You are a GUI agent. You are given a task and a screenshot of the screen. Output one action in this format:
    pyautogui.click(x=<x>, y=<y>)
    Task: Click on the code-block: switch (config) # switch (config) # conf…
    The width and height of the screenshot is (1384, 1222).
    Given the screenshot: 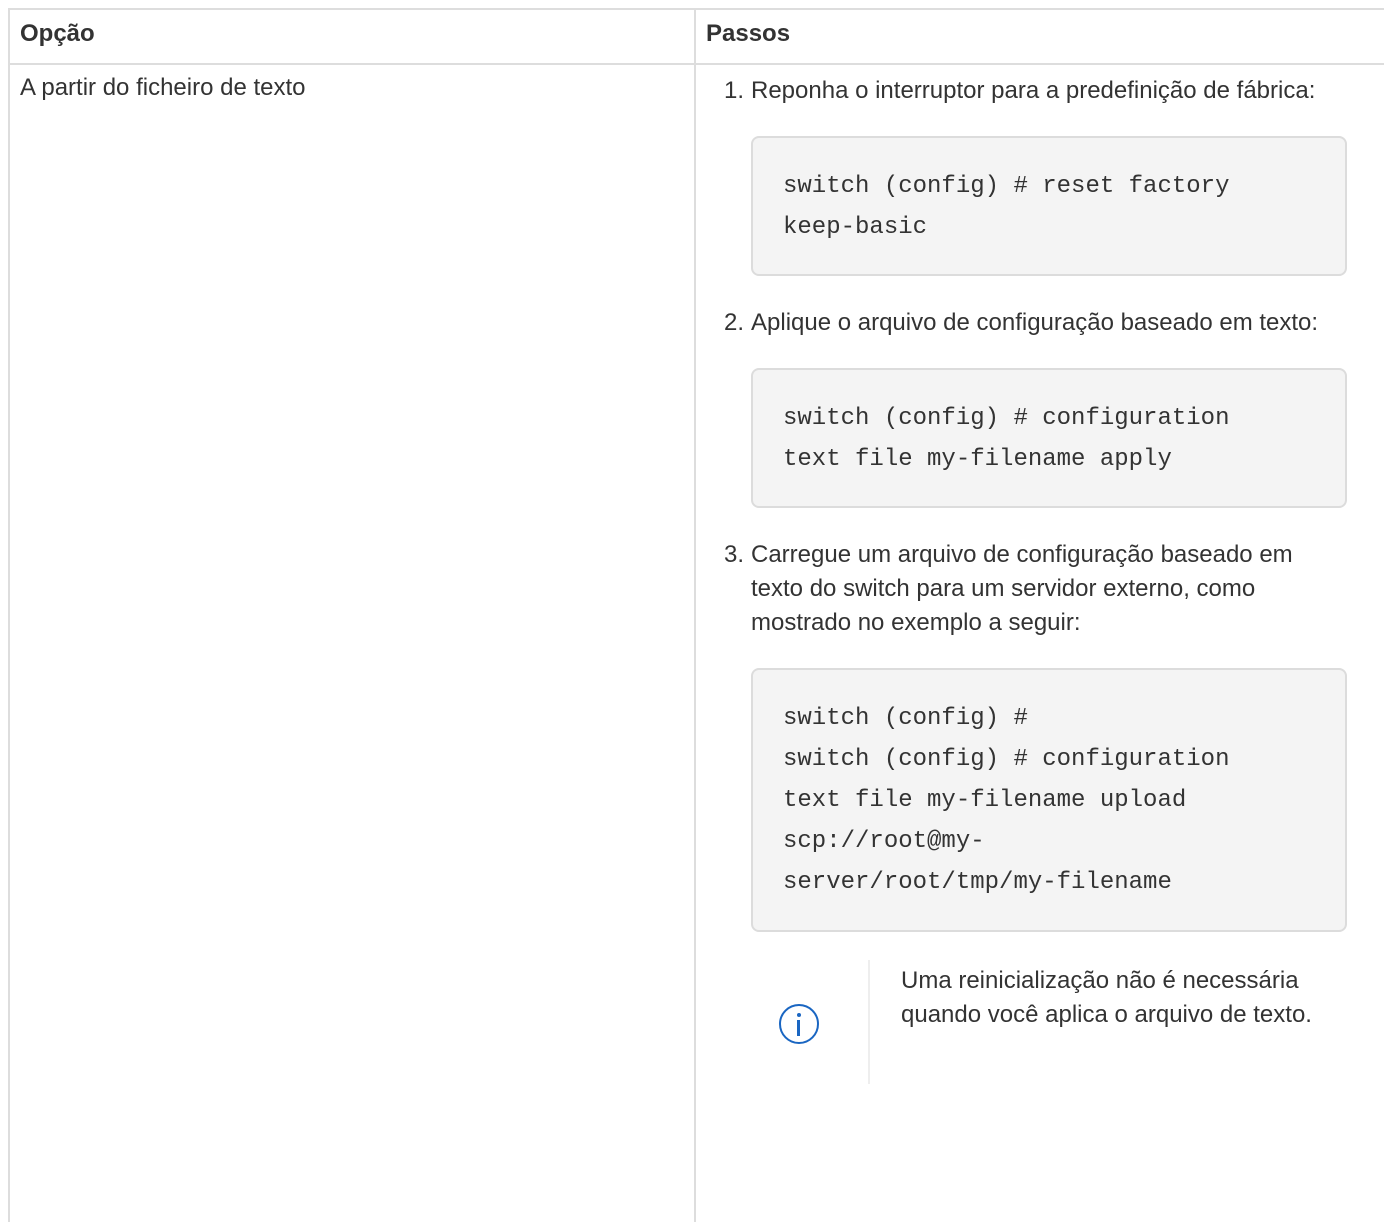 What is the action you would take?
    pyautogui.click(x=1049, y=800)
    